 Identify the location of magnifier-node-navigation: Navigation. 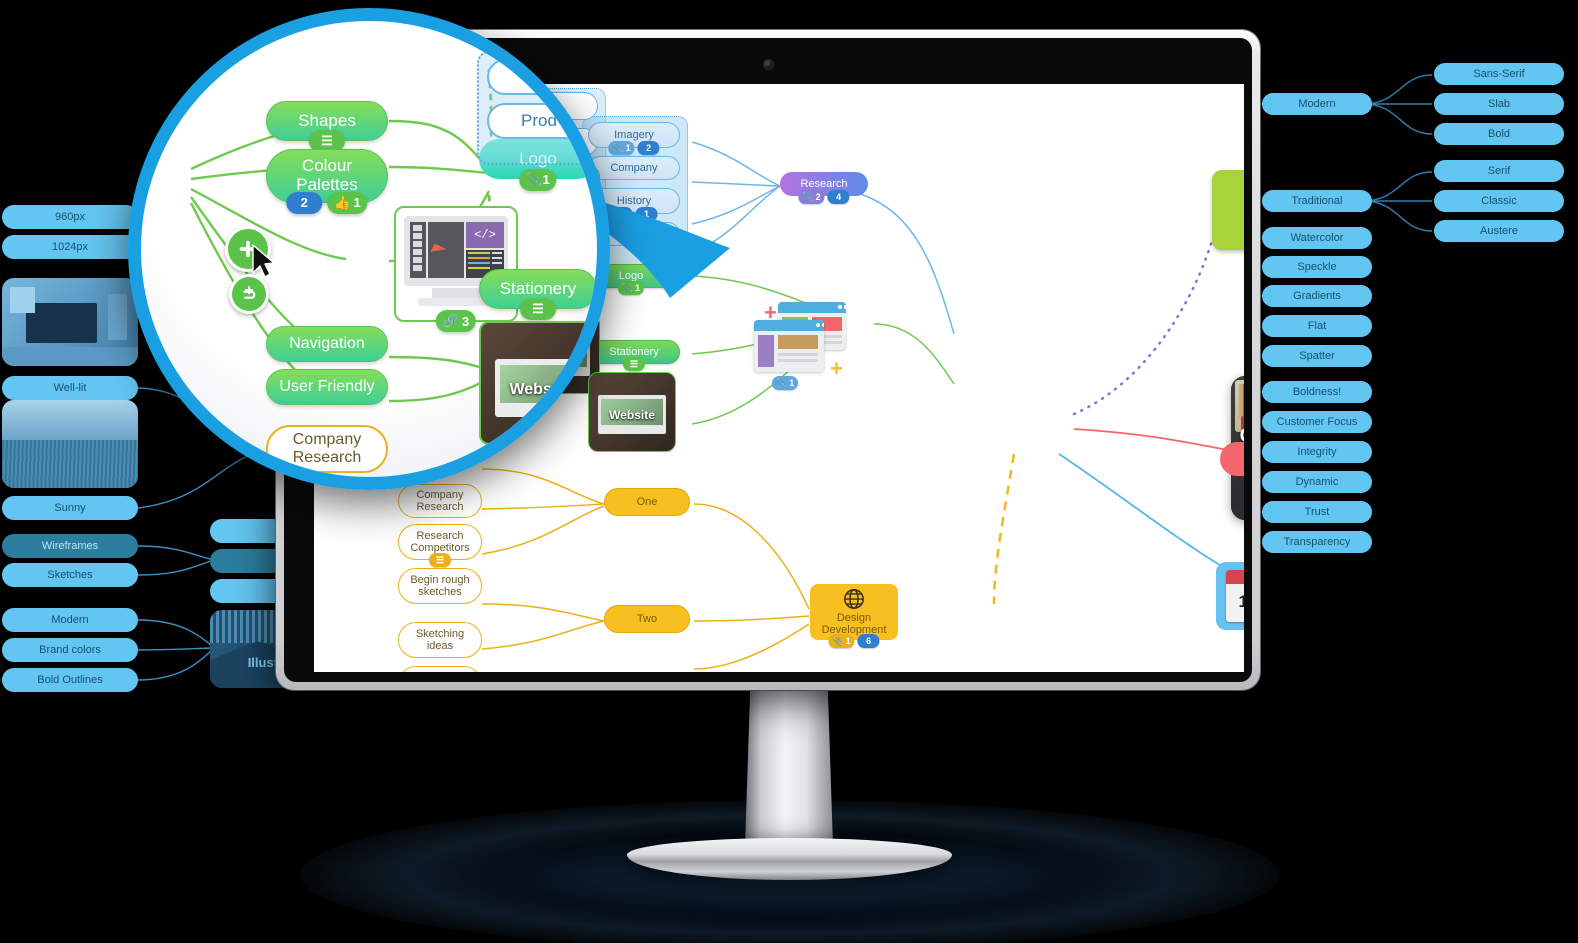
(327, 344).